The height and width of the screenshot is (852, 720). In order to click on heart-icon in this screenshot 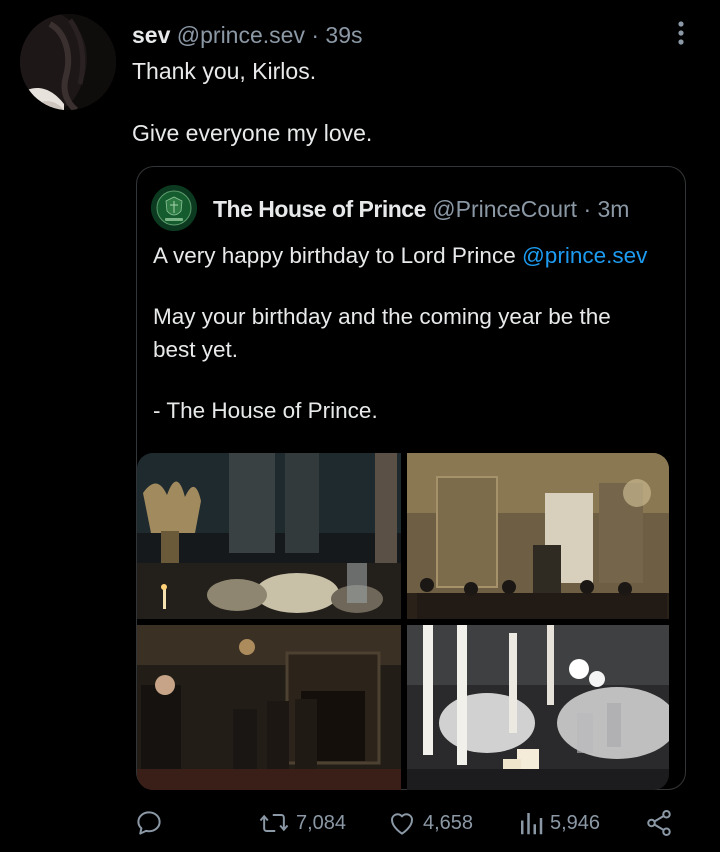, I will do `click(402, 824)`.